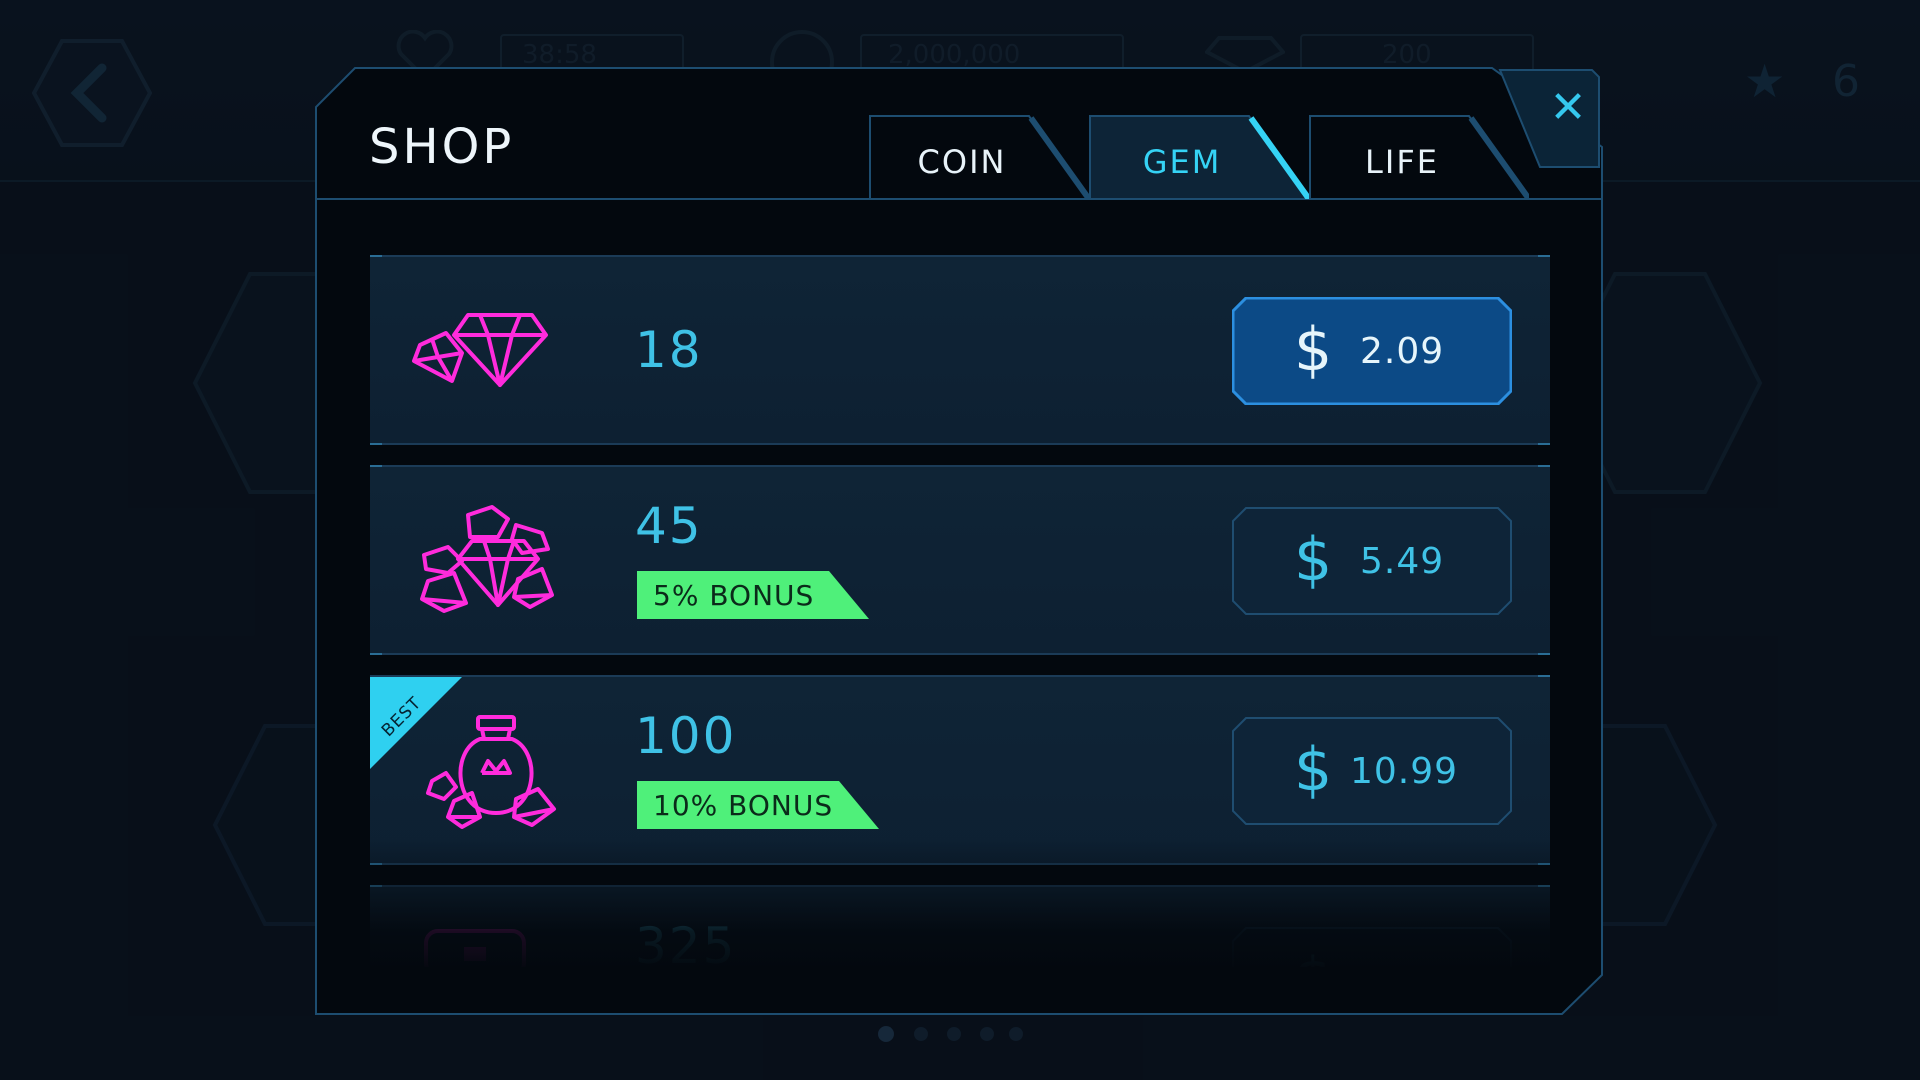 The image size is (1920, 1080). I want to click on price-label: 10.99, so click(1404, 771).